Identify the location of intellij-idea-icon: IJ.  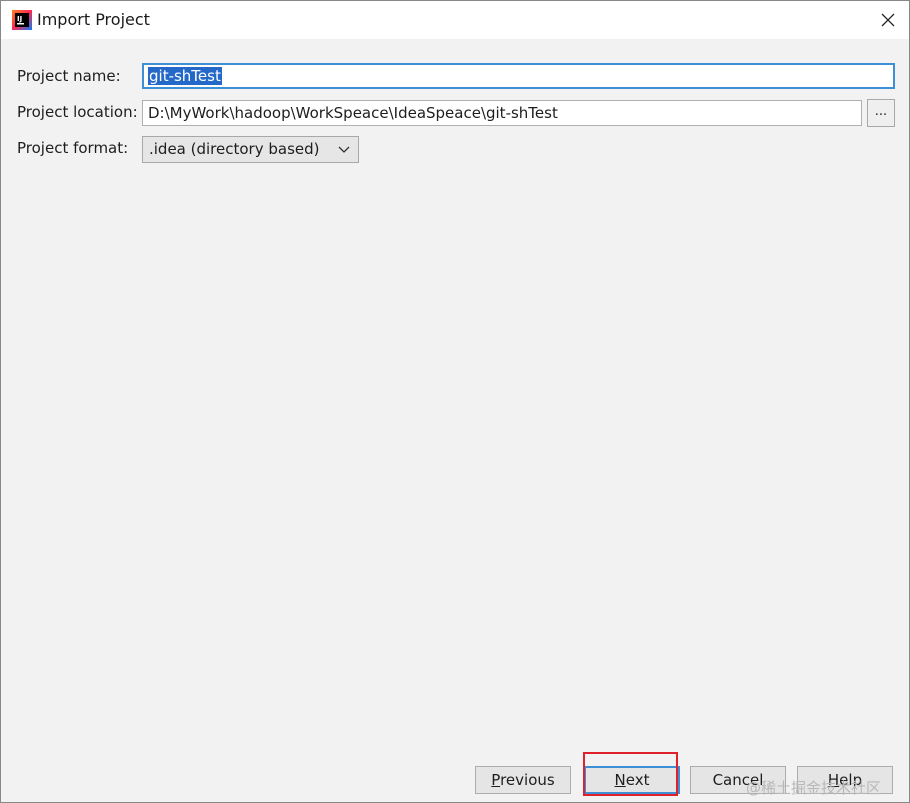
(22, 20).